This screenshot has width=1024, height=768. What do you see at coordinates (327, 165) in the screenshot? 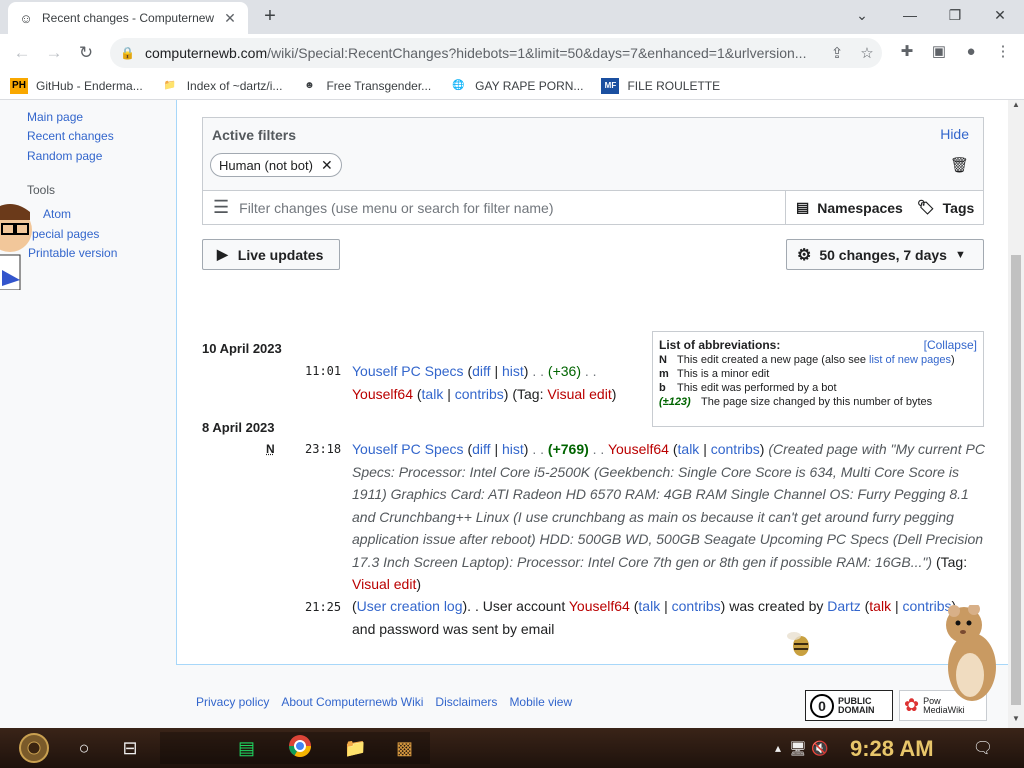
I see `remove-filter-icon: ✕` at bounding box center [327, 165].